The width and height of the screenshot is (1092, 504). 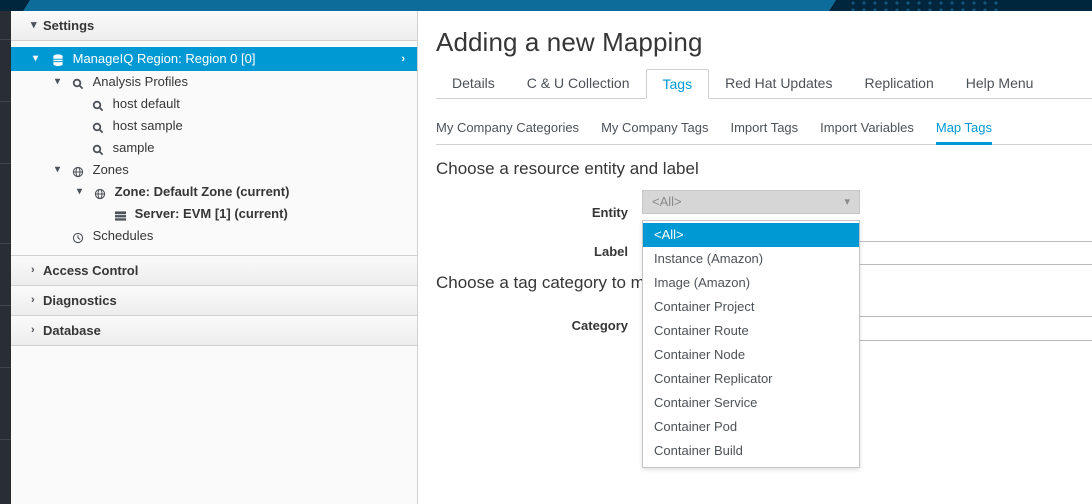 I want to click on tree-item-label: host default, so click(x=146, y=103).